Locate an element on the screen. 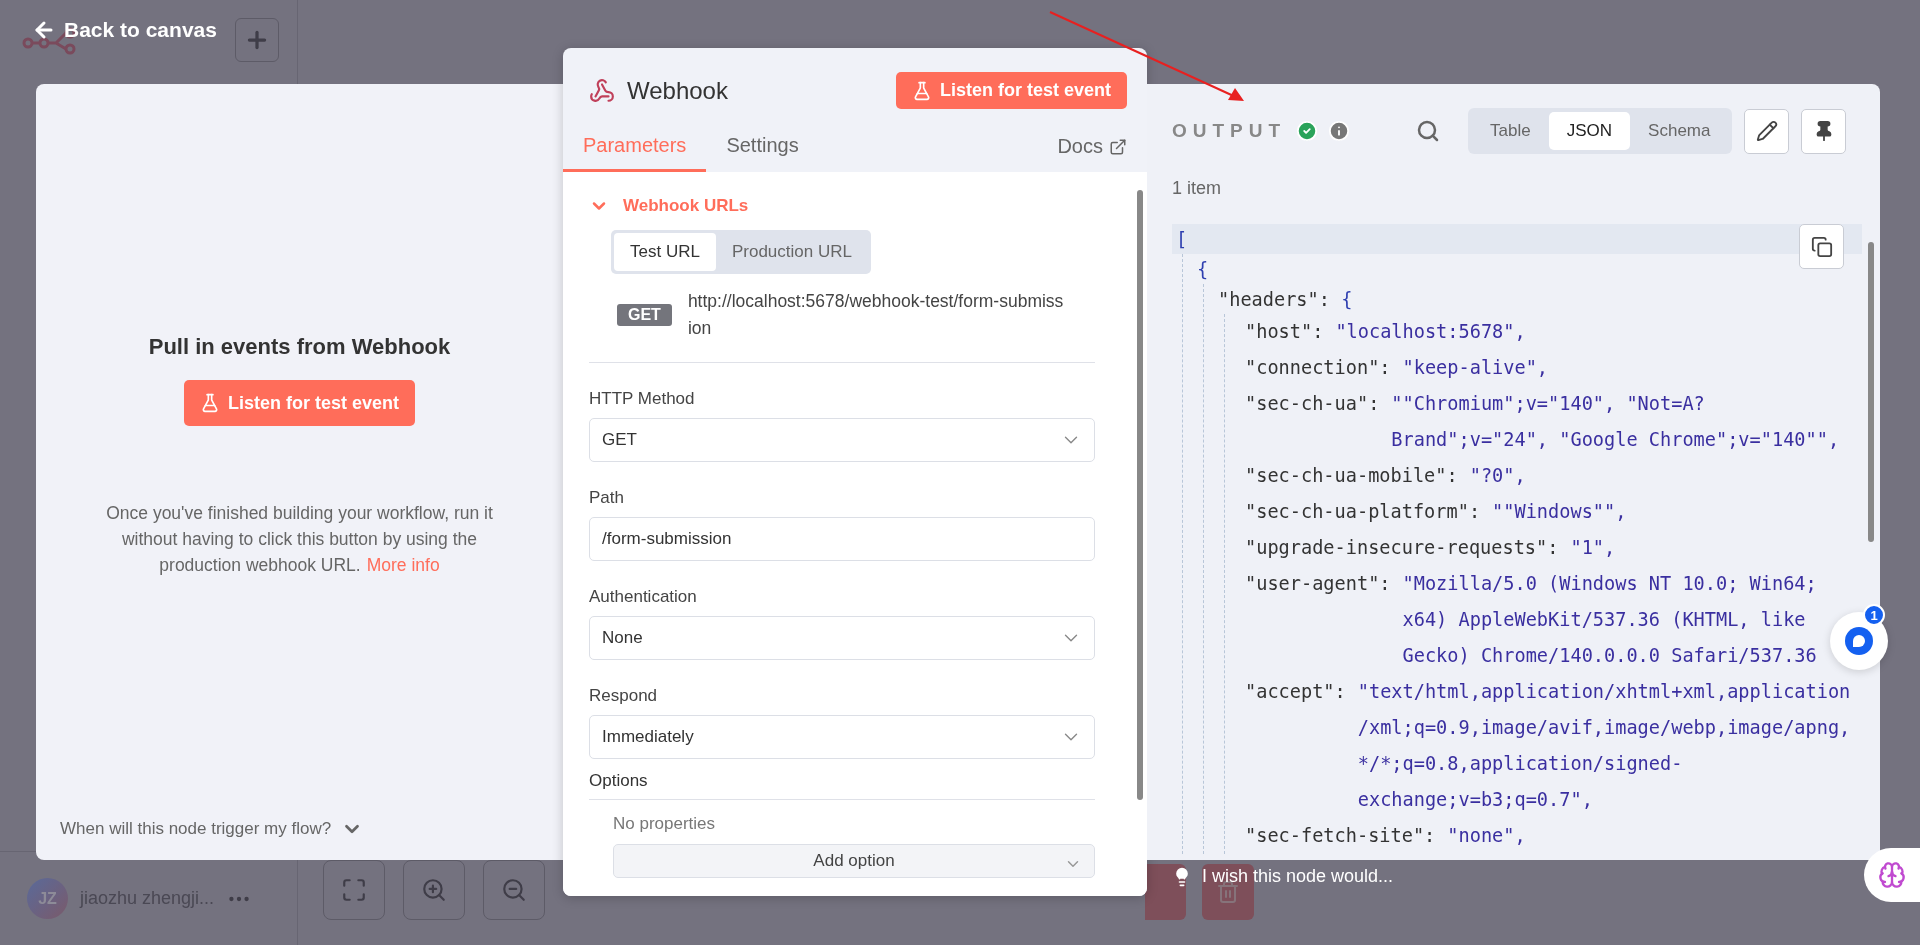 This screenshot has height=945, width=1920. add-button is located at coordinates (257, 40).